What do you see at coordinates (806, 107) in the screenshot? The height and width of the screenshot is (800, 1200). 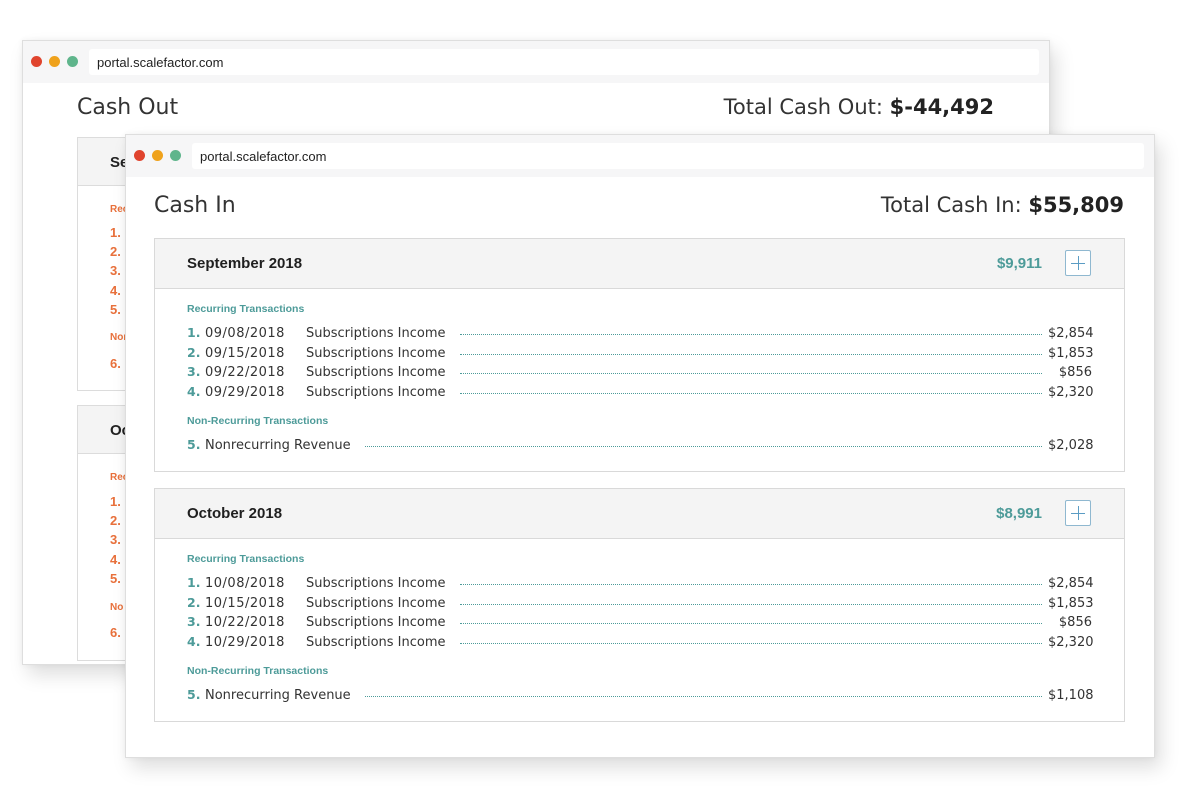 I see `total-label: Total Cash Out:` at bounding box center [806, 107].